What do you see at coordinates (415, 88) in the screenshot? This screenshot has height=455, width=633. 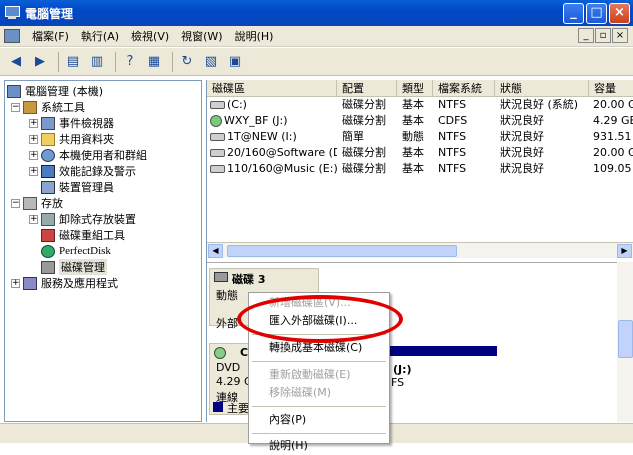 I see `column-header-type: 類型` at bounding box center [415, 88].